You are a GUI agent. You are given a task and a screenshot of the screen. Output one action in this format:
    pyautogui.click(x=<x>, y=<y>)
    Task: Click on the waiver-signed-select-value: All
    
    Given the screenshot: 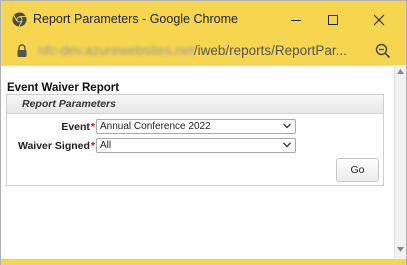 What is the action you would take?
    pyautogui.click(x=106, y=145)
    